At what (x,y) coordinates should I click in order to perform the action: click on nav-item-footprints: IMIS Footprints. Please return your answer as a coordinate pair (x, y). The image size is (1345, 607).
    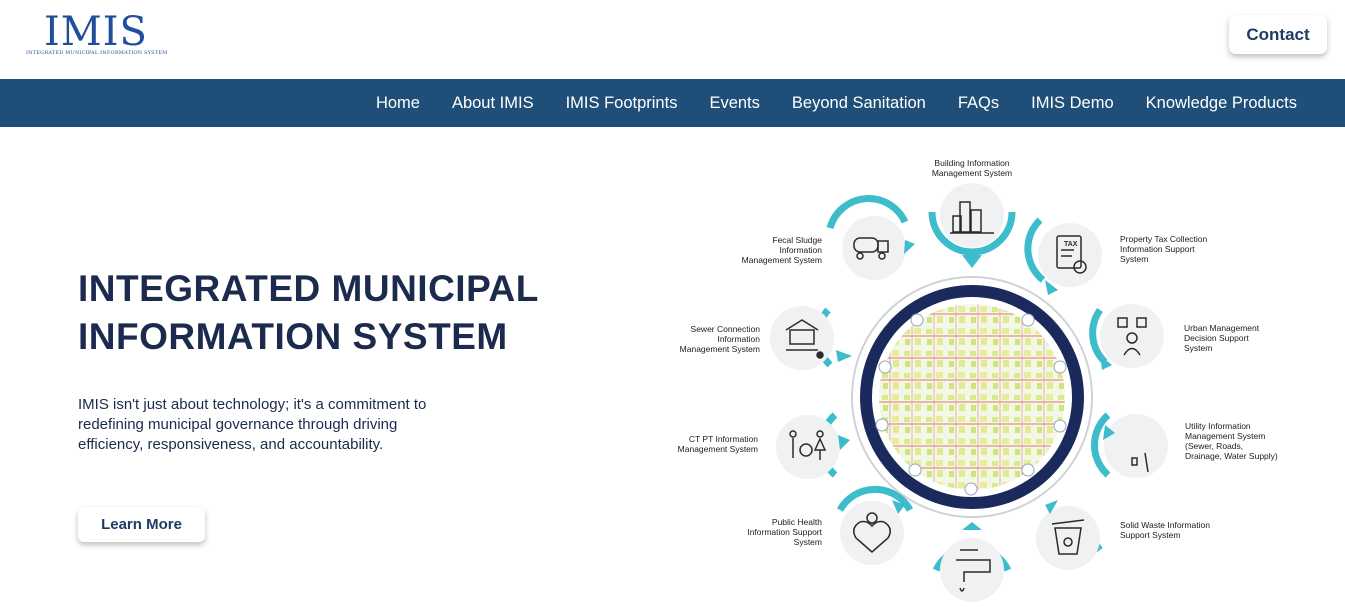
    Looking at the image, I should click on (622, 103).